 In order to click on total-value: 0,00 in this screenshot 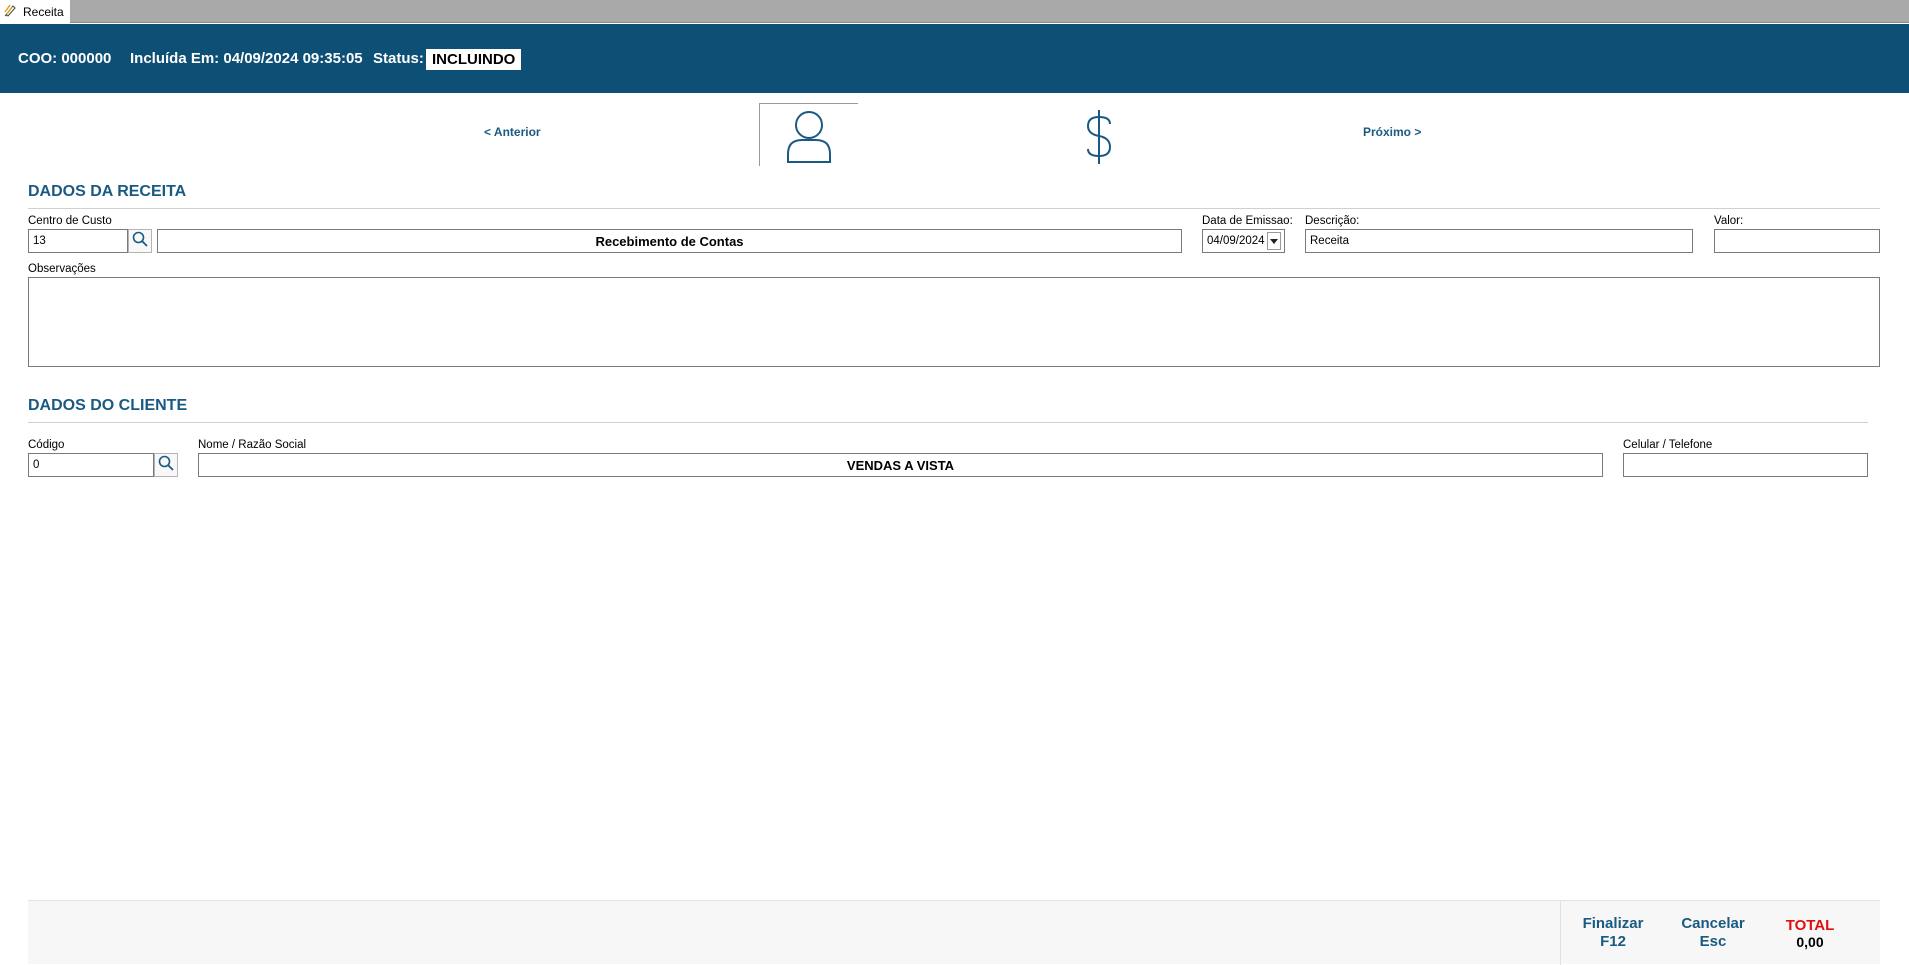, I will do `click(1810, 942)`.